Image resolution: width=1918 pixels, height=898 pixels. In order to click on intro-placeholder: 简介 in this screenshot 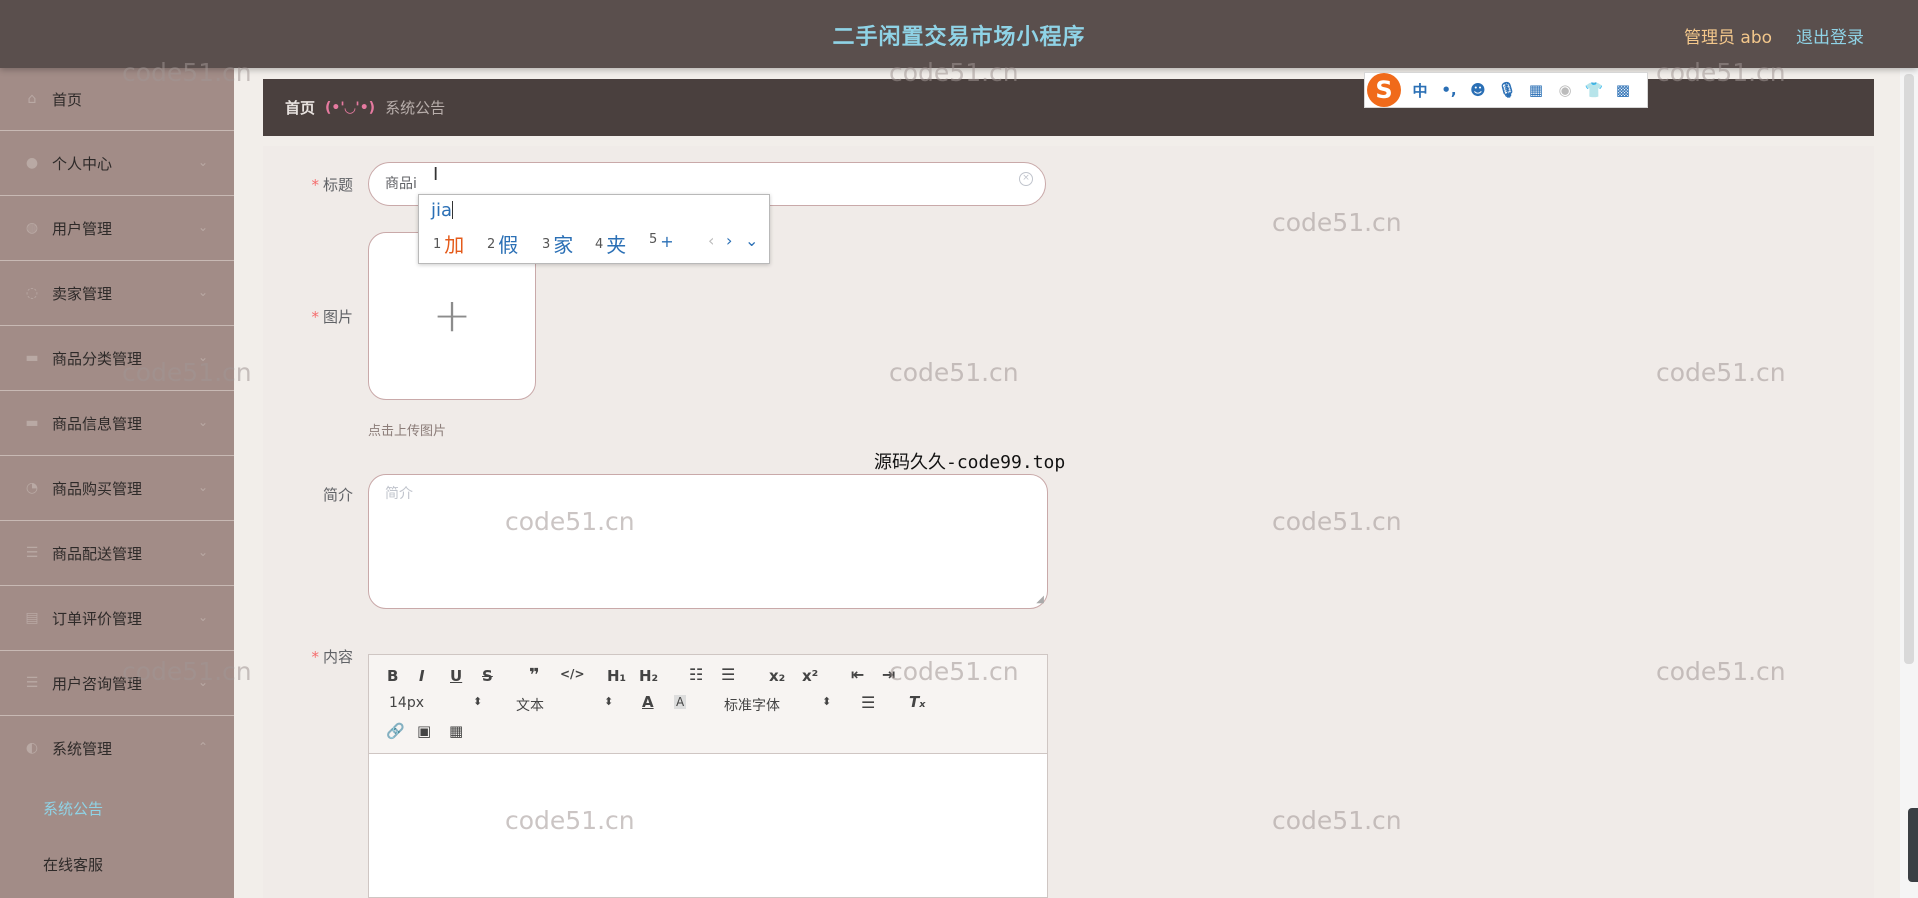, I will do `click(399, 494)`.